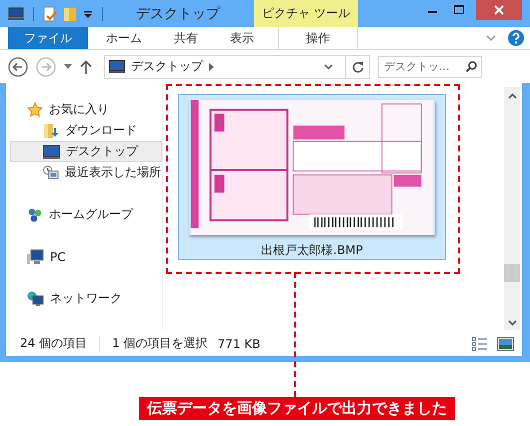  What do you see at coordinates (58, 257) in the screenshot?
I see `nav-label: PC` at bounding box center [58, 257].